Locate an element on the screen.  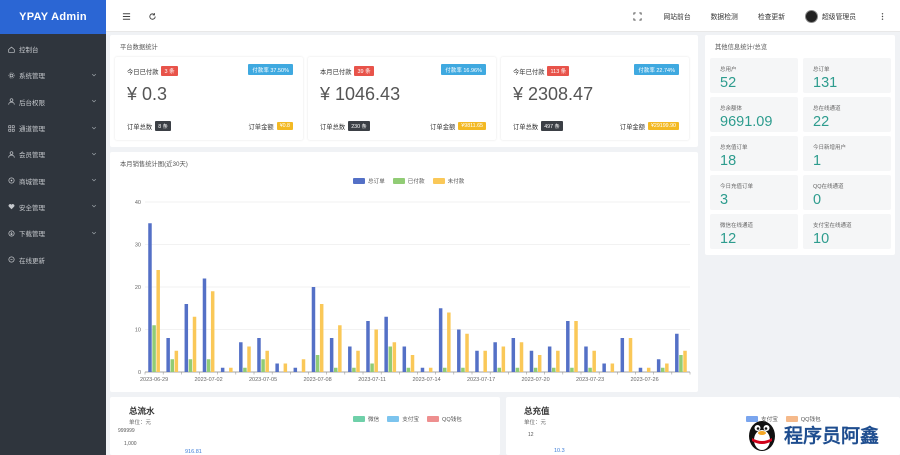
count-badge: 113 条 is located at coordinates (558, 71).